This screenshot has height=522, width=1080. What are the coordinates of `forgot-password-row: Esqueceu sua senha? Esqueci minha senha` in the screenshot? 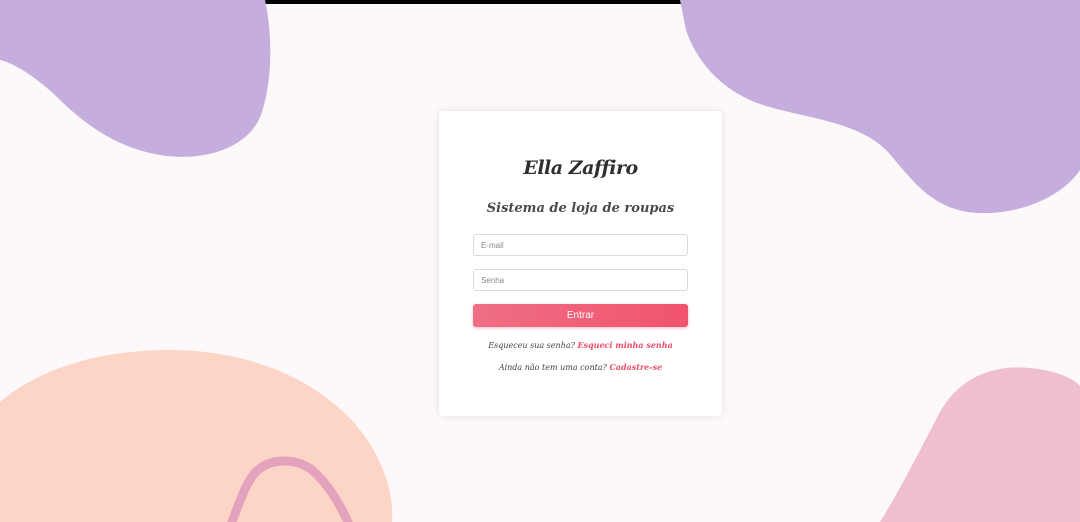 It's located at (580, 345).